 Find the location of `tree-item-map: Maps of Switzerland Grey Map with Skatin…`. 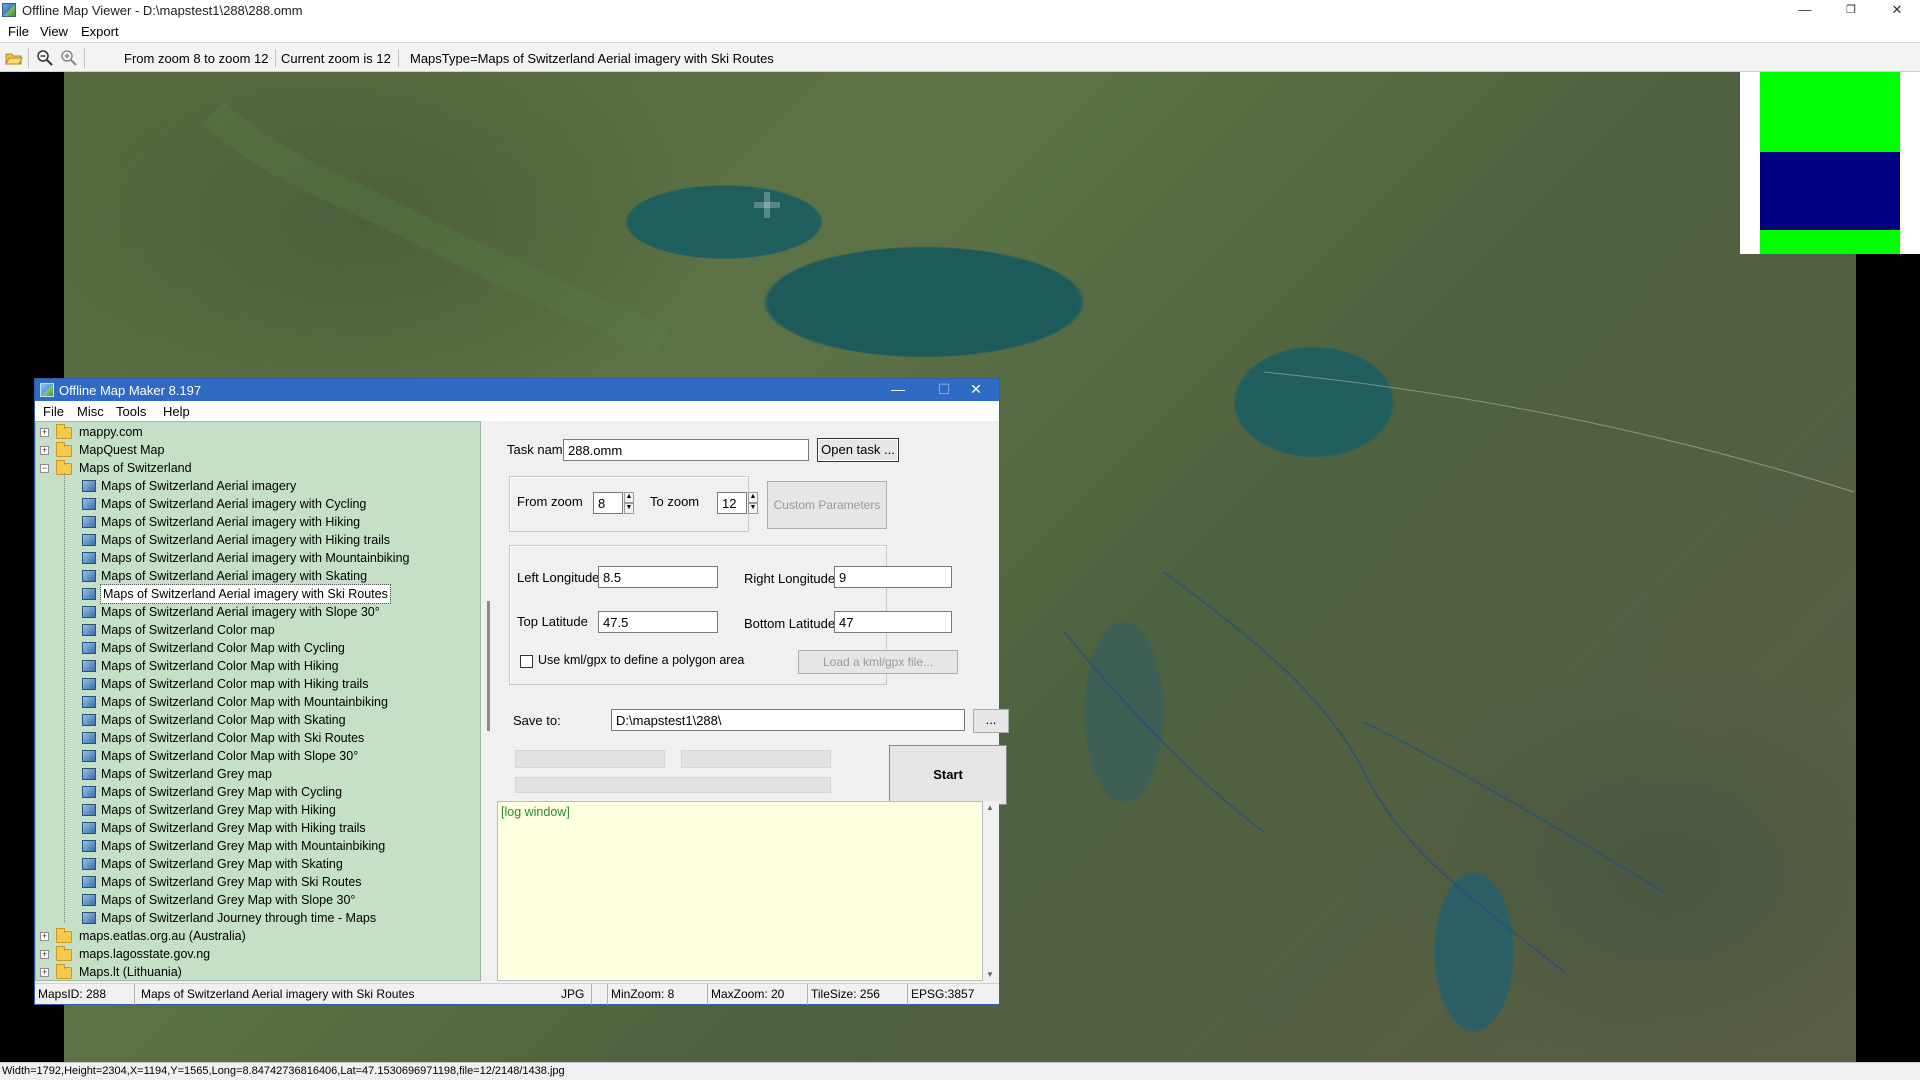

tree-item-map: Maps of Switzerland Grey Map with Skatin… is located at coordinates (256, 864).